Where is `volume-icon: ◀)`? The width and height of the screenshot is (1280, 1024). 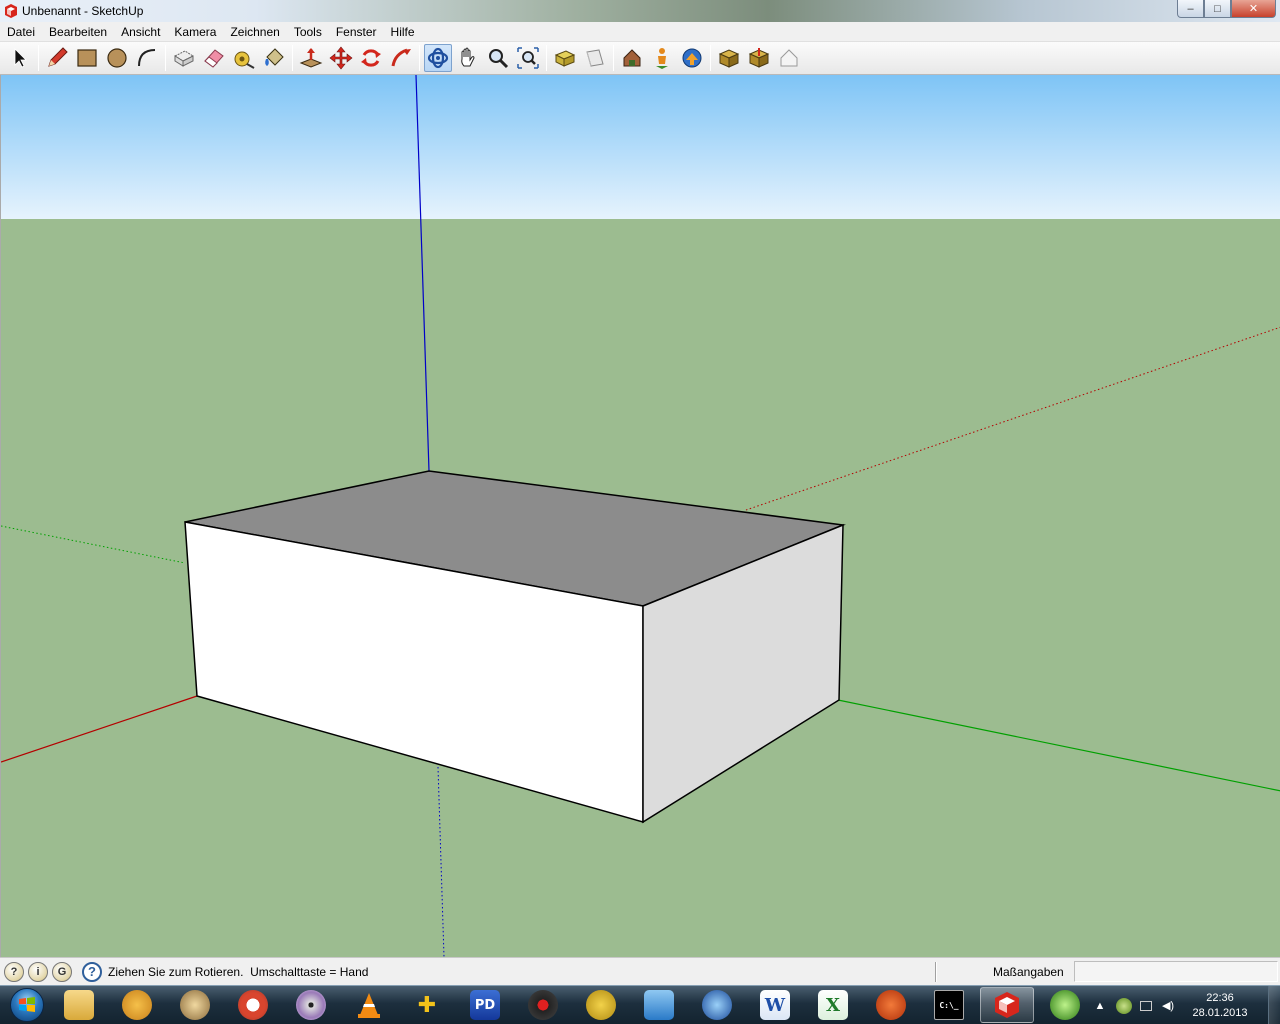 volume-icon: ◀) is located at coordinates (1168, 1006).